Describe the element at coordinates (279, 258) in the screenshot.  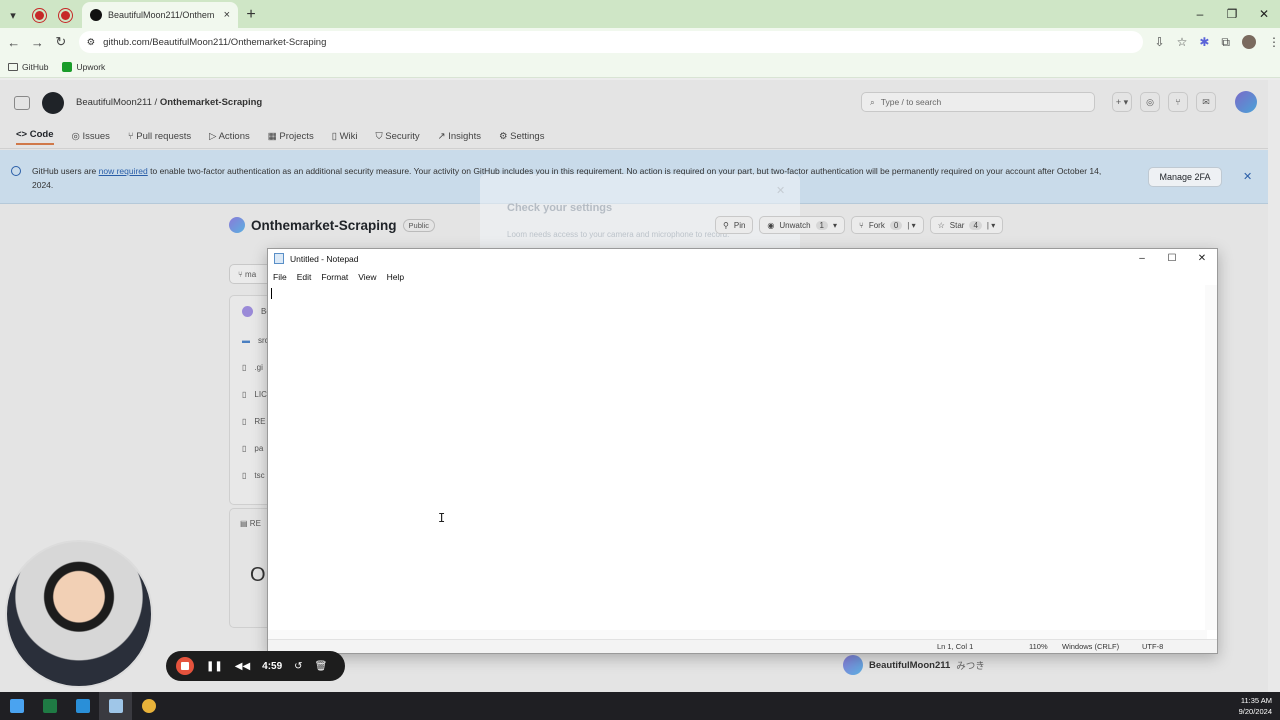
I see `notepad-icon` at that location.